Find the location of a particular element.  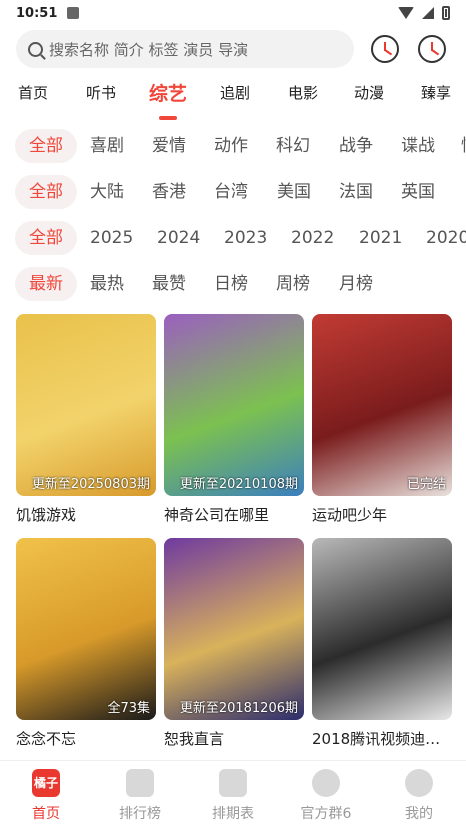

tab-premium: 臻享 is located at coordinates (436, 92).